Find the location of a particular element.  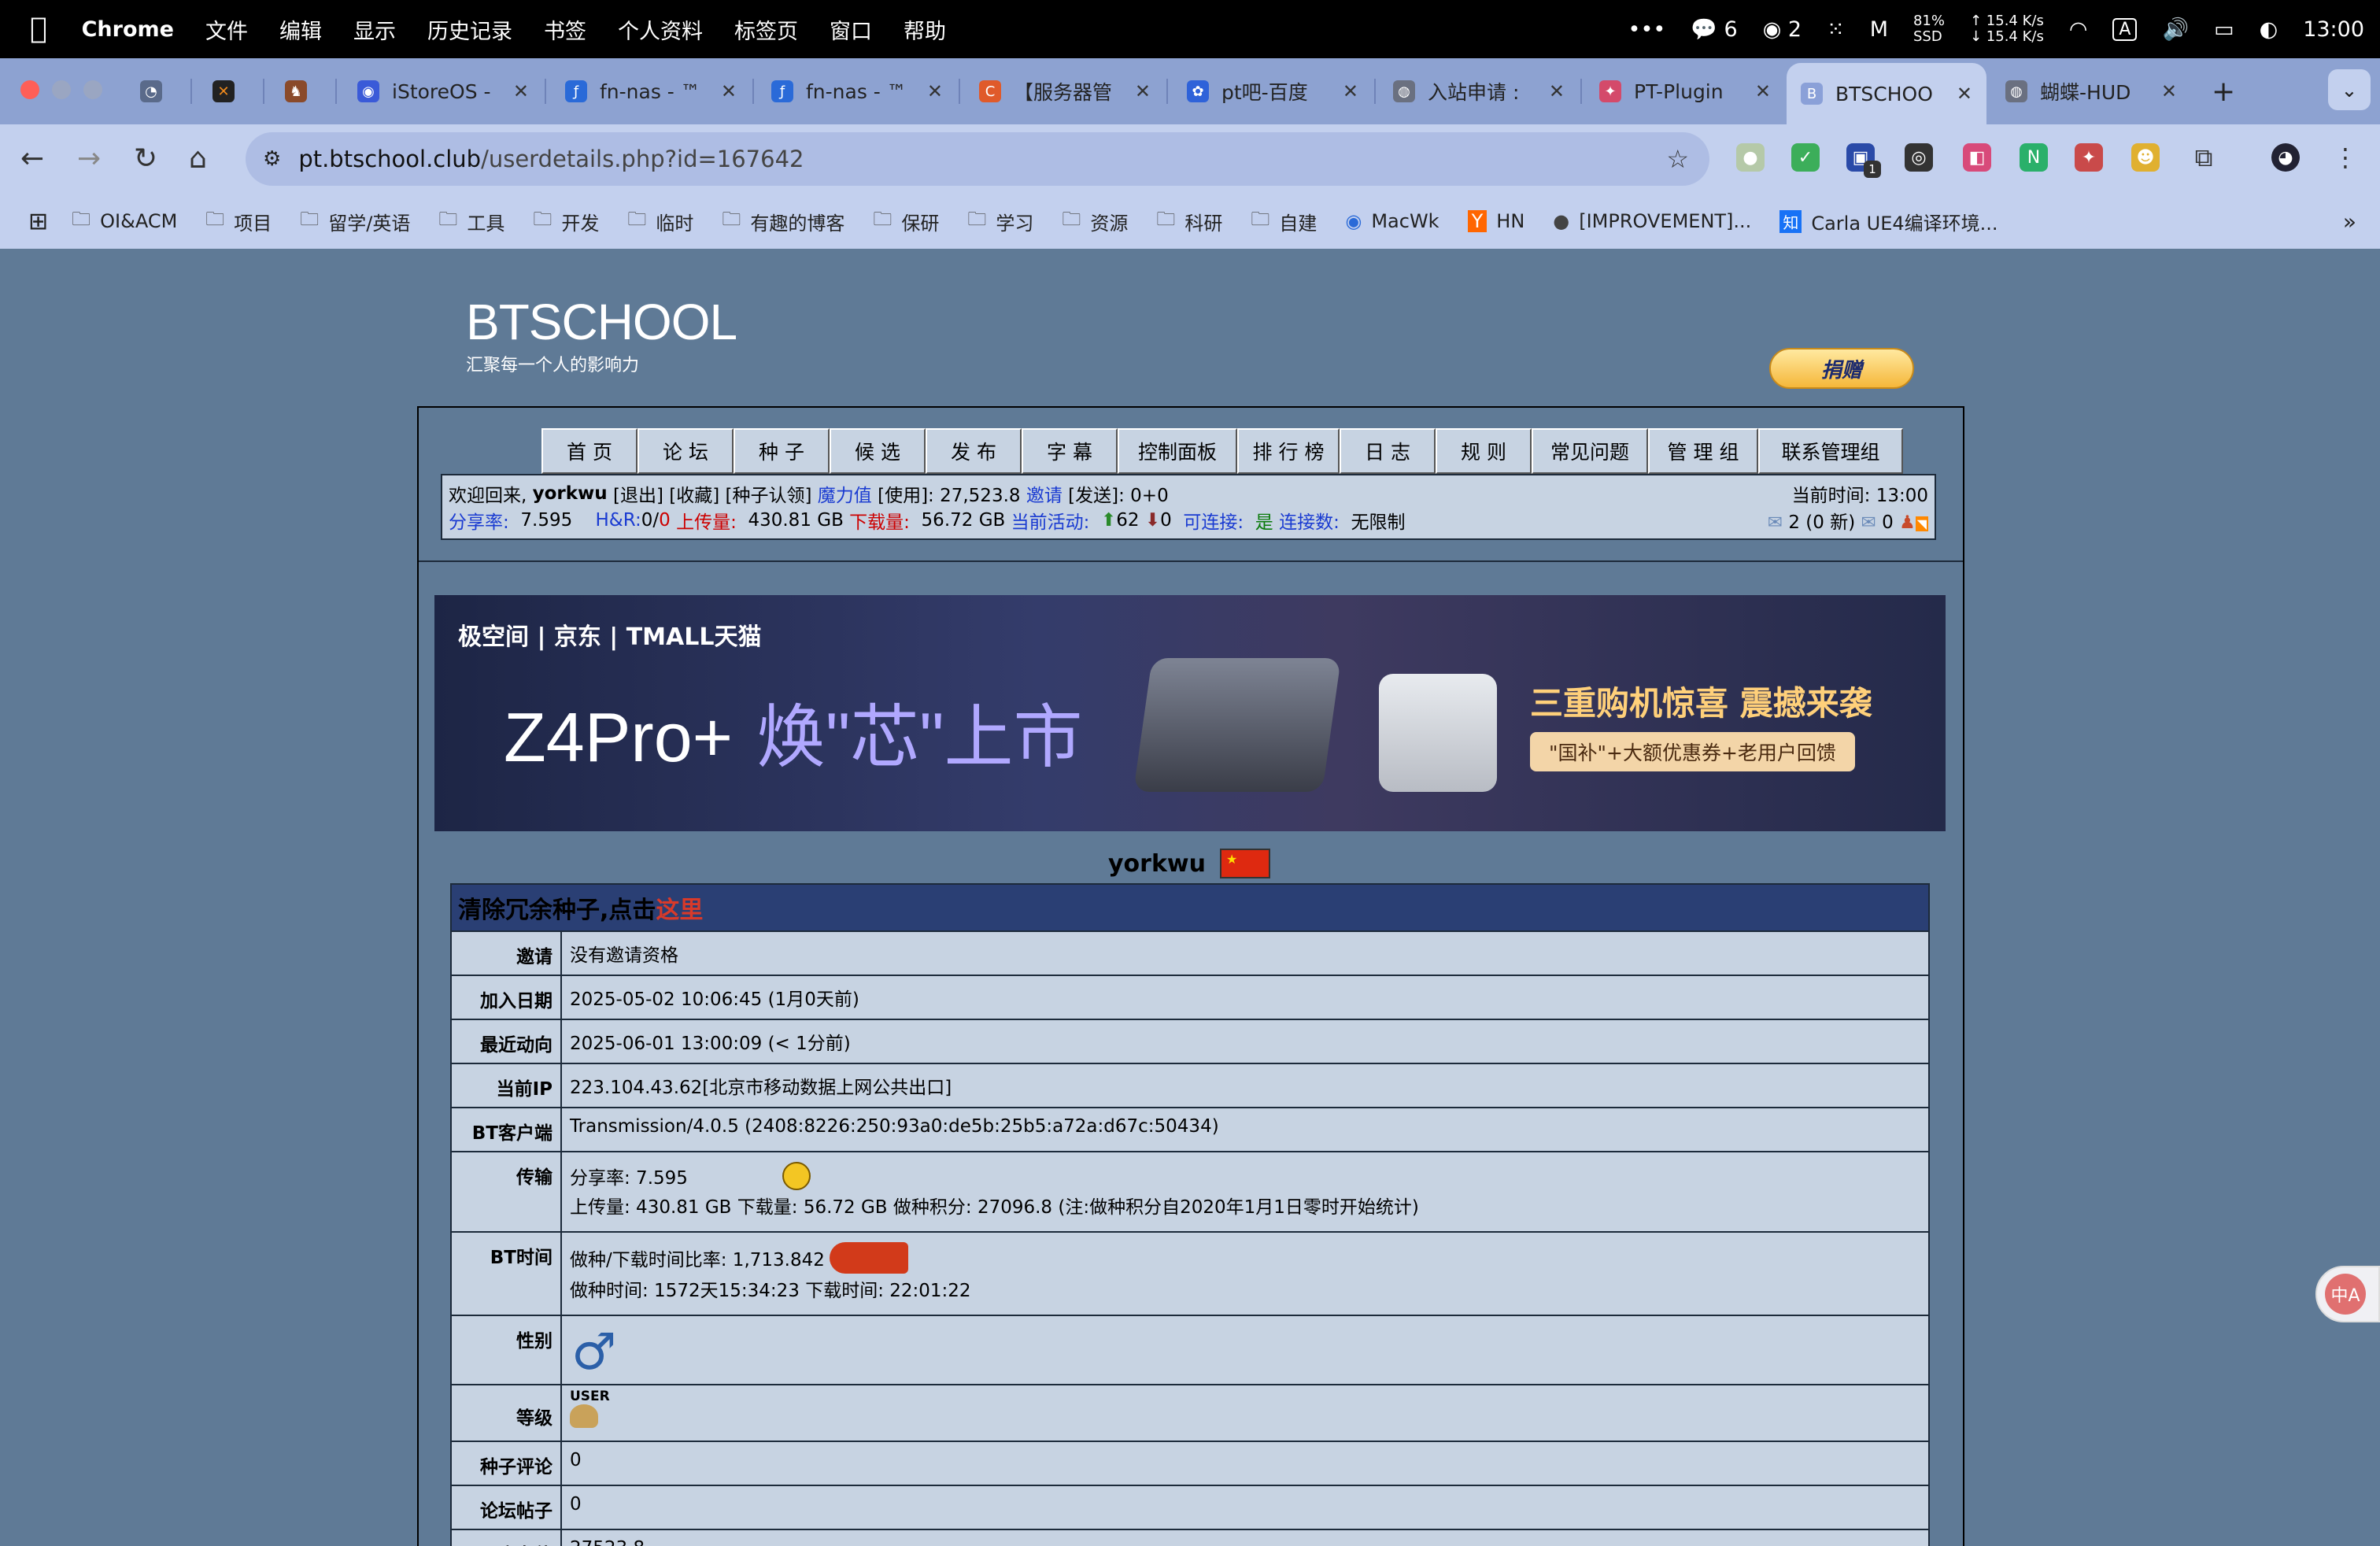

inbox-icon: ✉ is located at coordinates (1776, 522).